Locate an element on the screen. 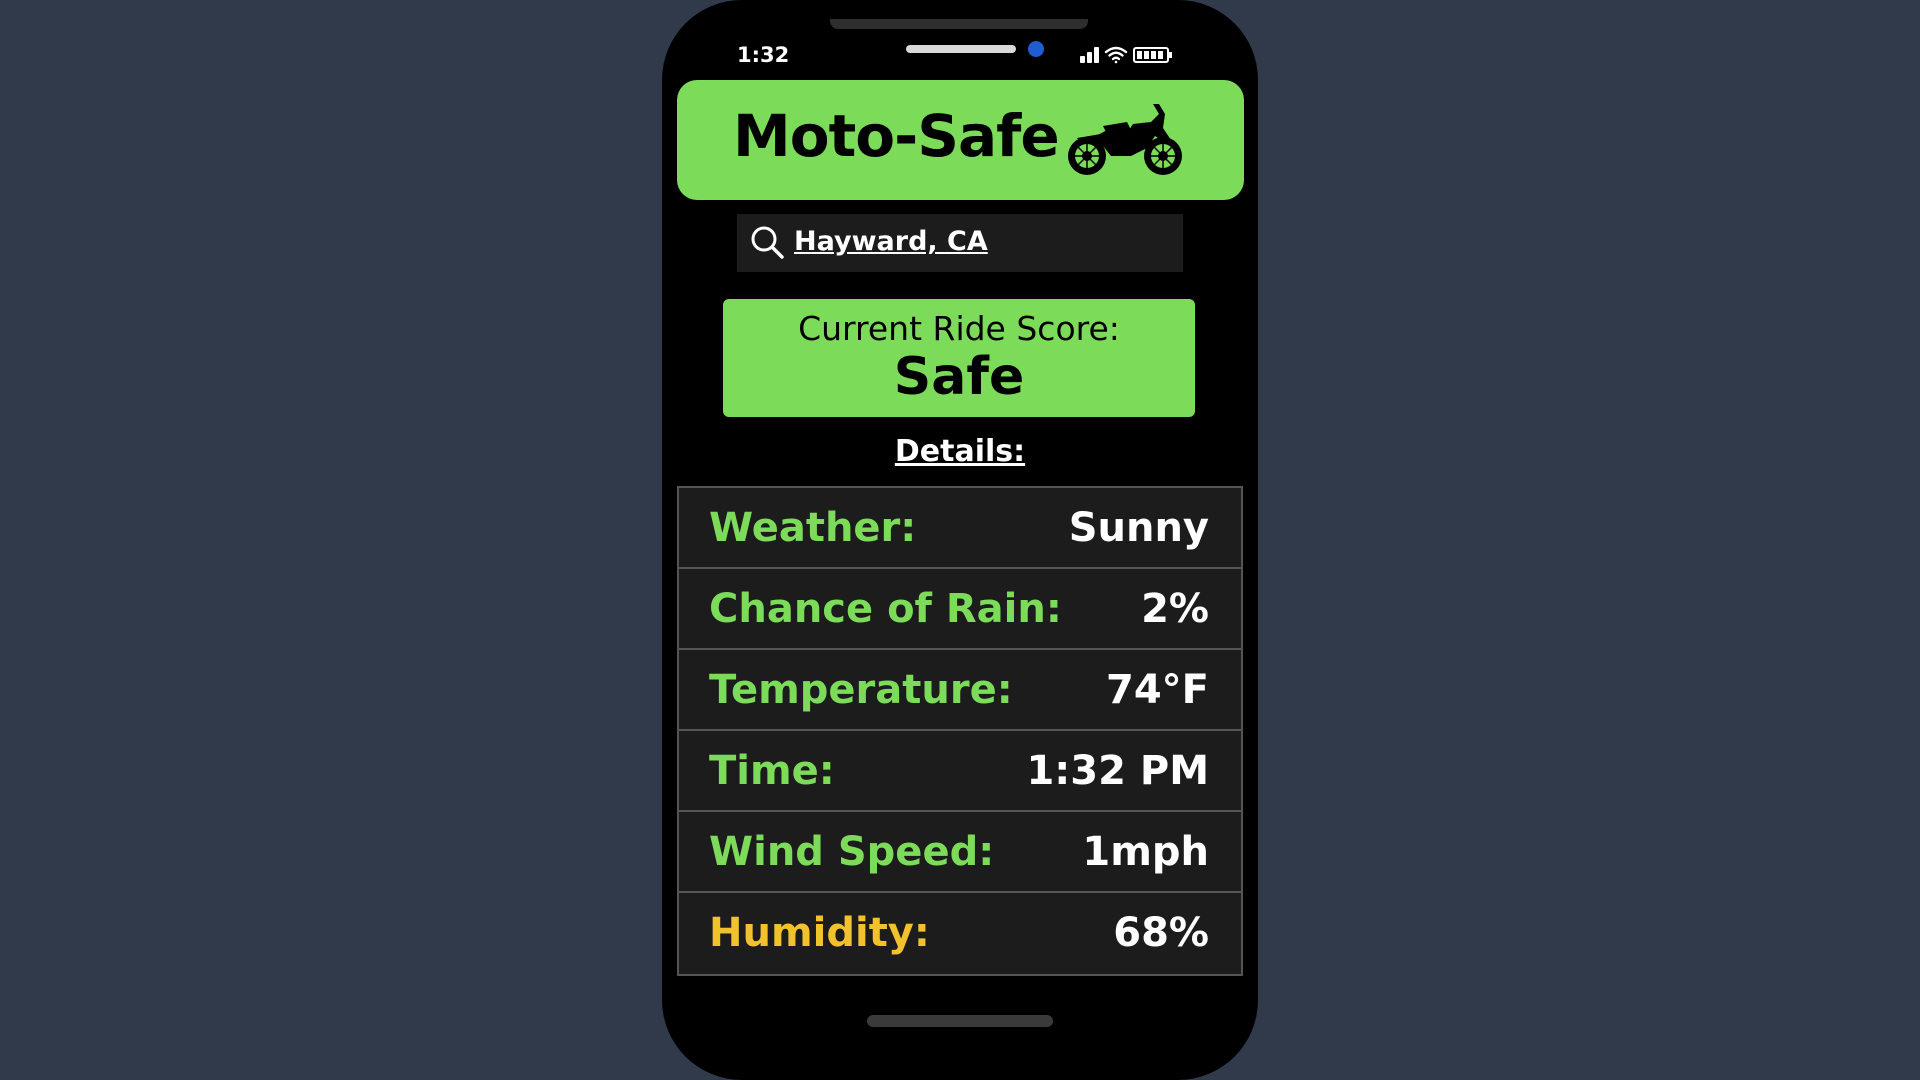 The height and width of the screenshot is (1080, 1920). battery-icon is located at coordinates (1152, 55).